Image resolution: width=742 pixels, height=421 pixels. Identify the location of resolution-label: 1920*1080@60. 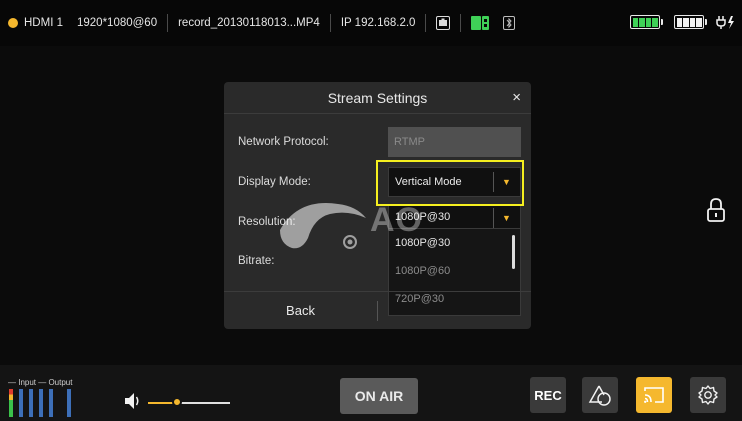
(117, 23).